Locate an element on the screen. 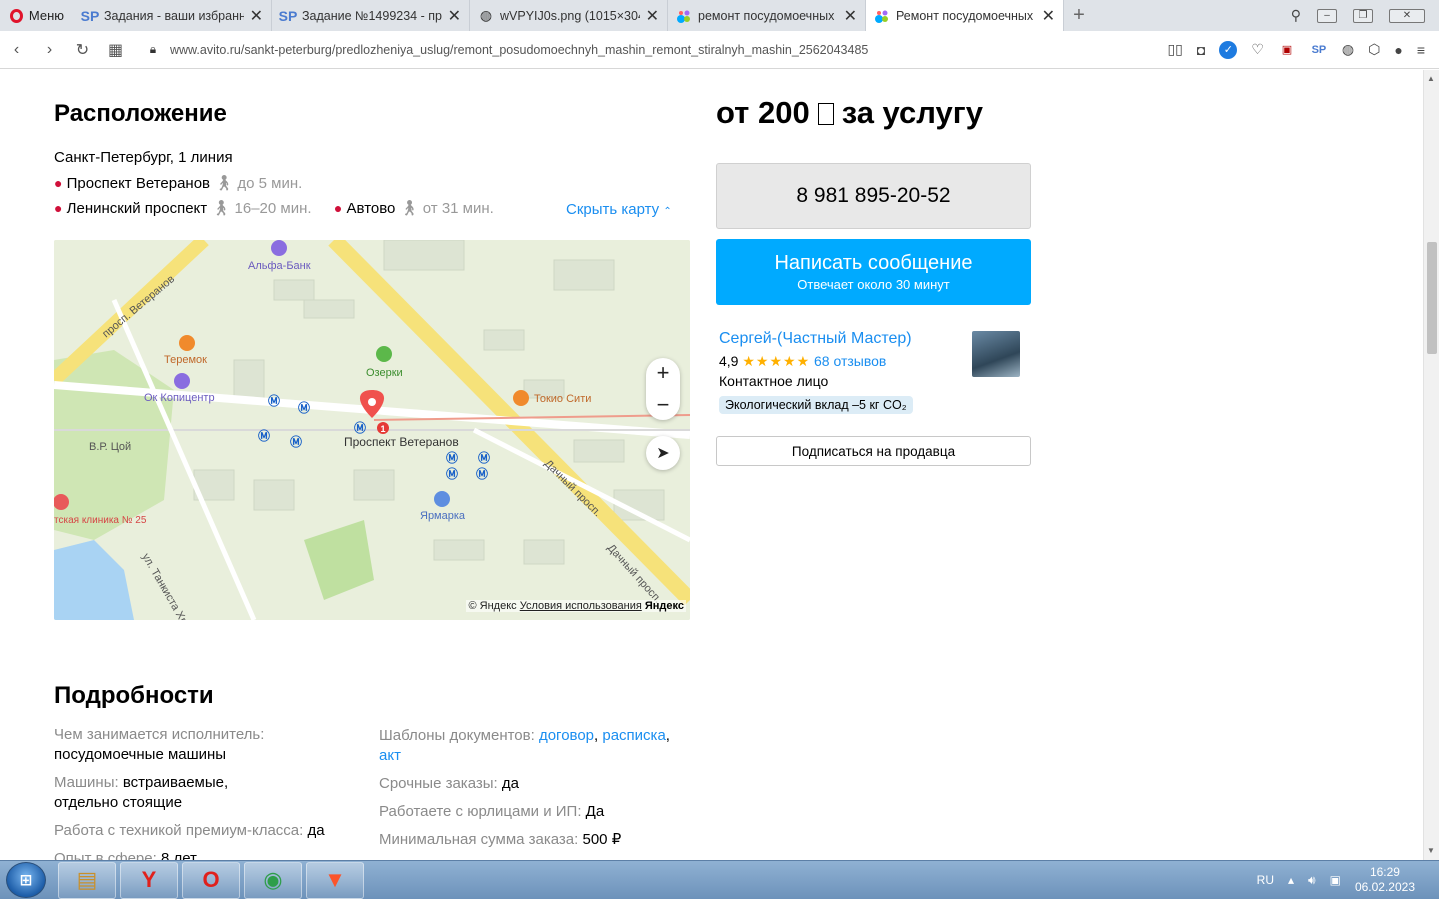  yandex-taskbar-icon: Y is located at coordinates (149, 880).